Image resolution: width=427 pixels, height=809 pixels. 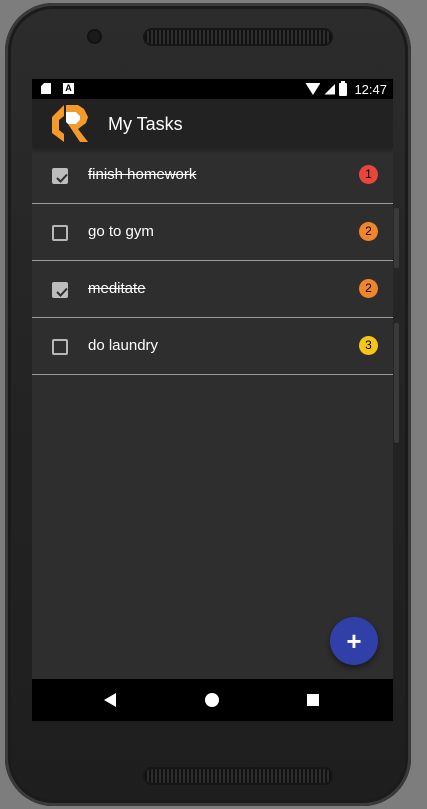 What do you see at coordinates (145, 124) in the screenshot?
I see `page-title: My Tasks` at bounding box center [145, 124].